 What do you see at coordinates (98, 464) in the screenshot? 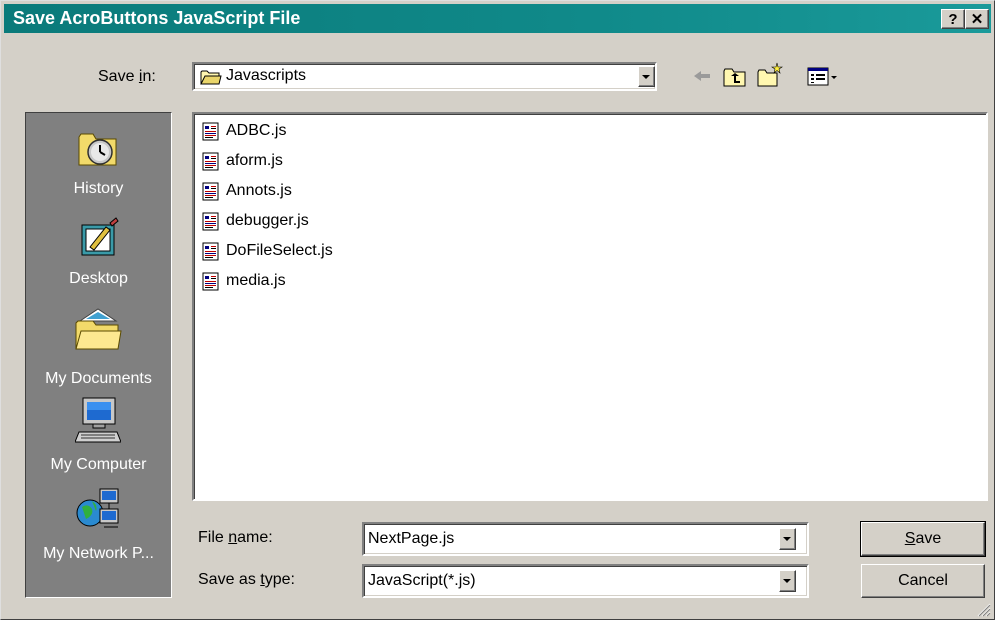
I see `place-label: My Computer` at bounding box center [98, 464].